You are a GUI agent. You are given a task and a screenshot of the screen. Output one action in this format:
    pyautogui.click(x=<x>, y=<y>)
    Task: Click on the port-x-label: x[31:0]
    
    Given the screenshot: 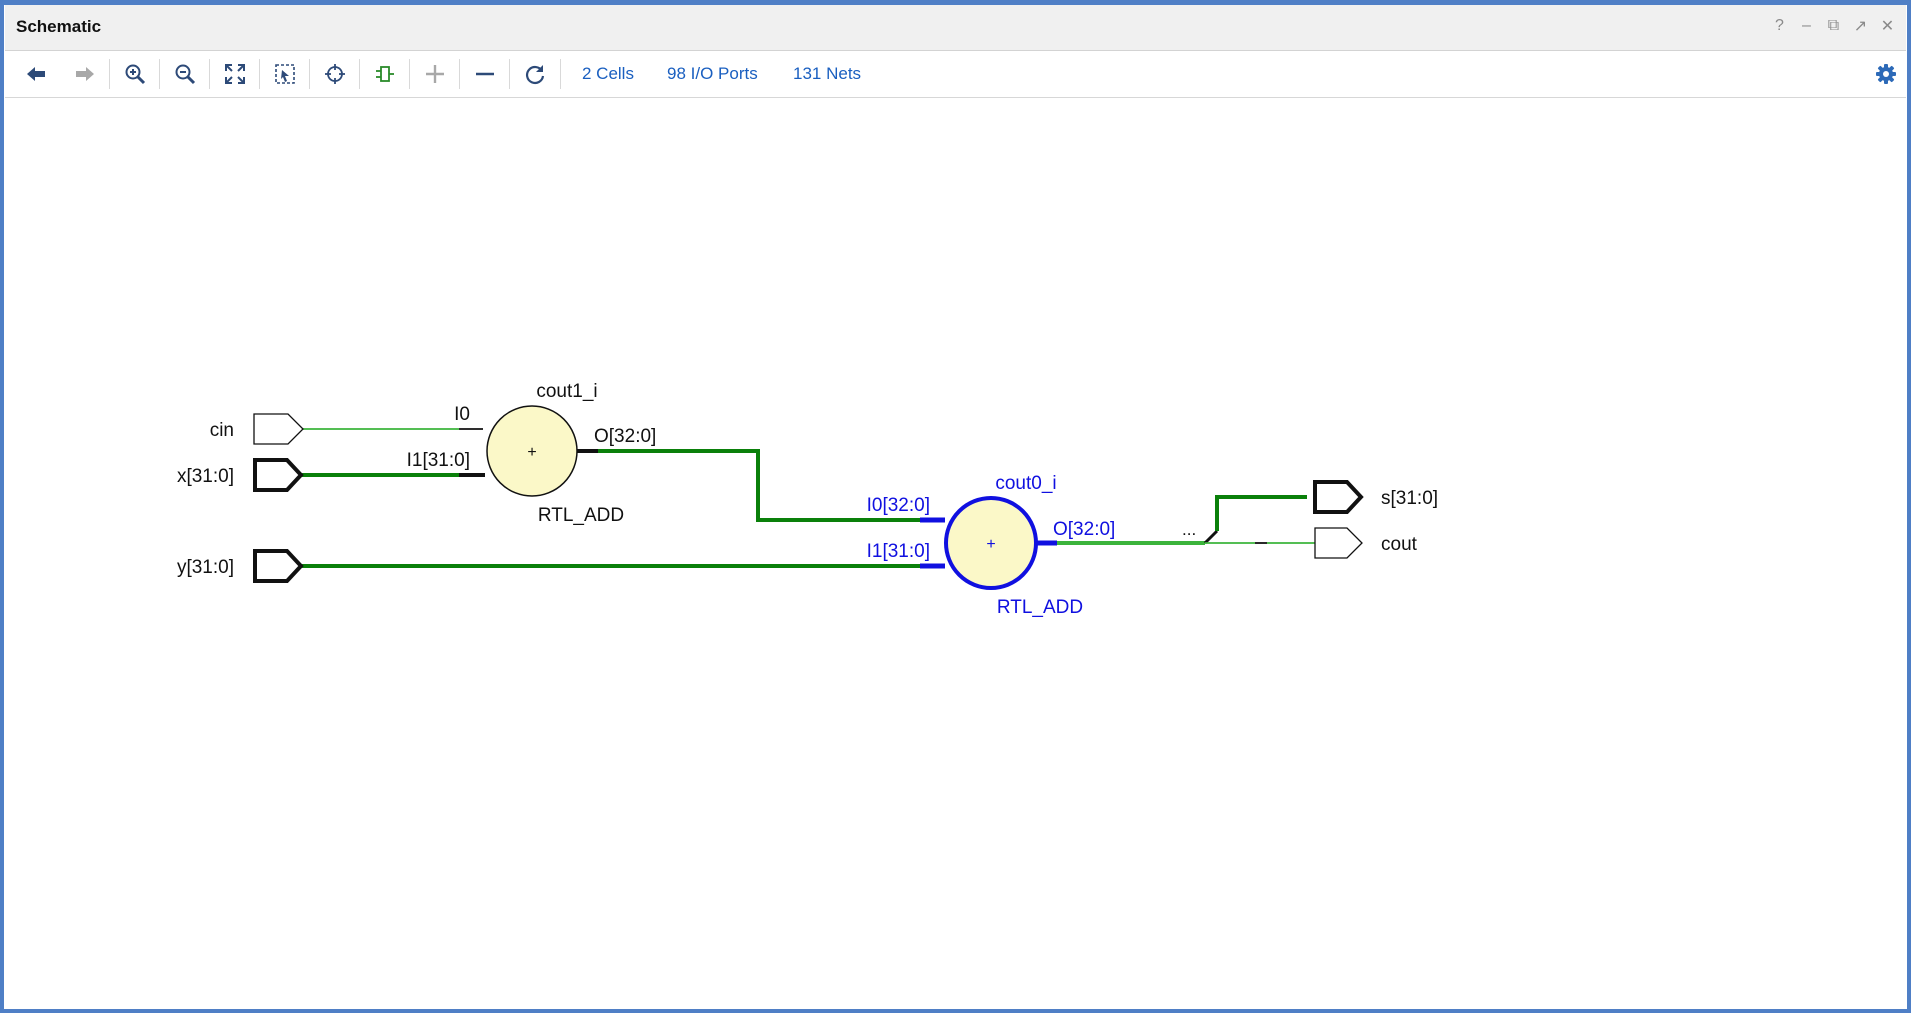 What is the action you would take?
    pyautogui.click(x=205, y=476)
    